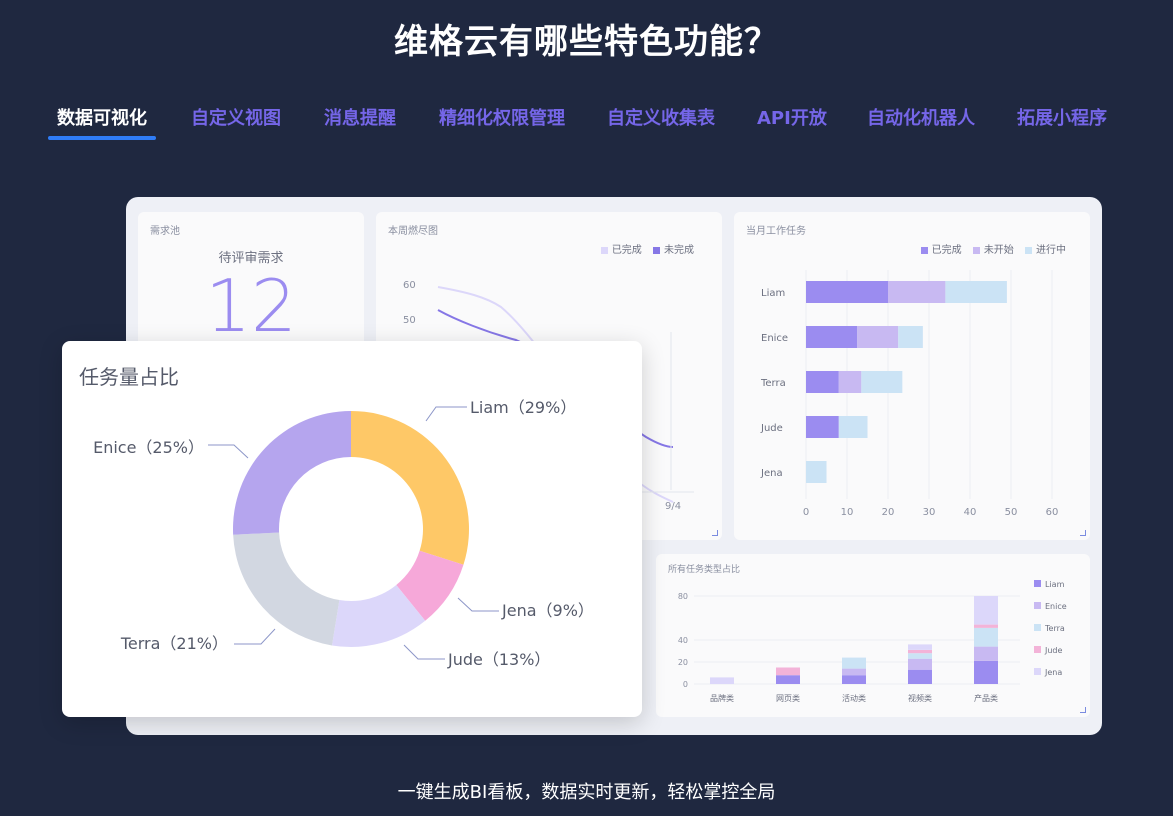 This screenshot has height=816, width=1173. I want to click on tab-custom-form: 自定义收集表, so click(661, 117).